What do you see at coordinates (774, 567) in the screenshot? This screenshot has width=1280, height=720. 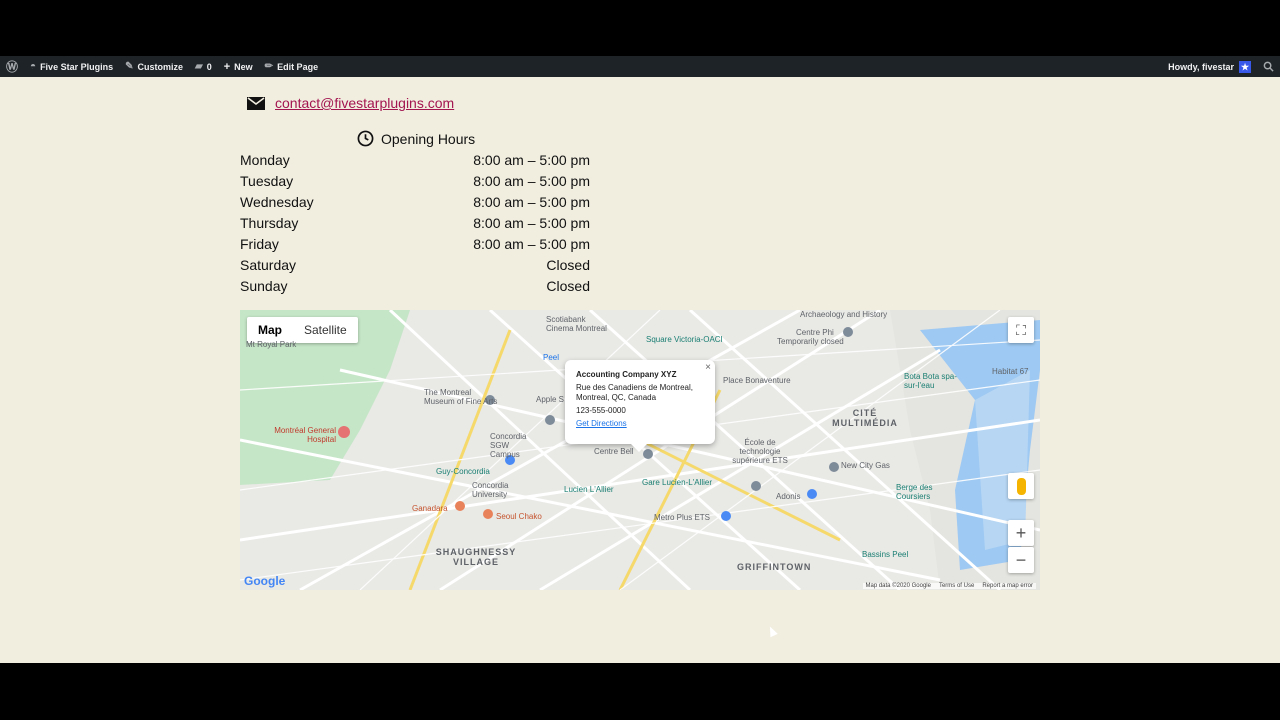 I see `map-label: GRIFFINTOWN` at bounding box center [774, 567].